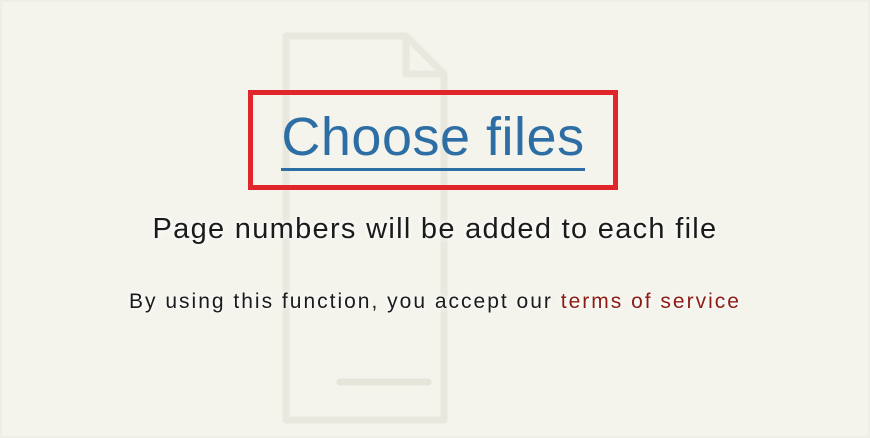  I want to click on choose-files-highlight: Choose files, so click(433, 140).